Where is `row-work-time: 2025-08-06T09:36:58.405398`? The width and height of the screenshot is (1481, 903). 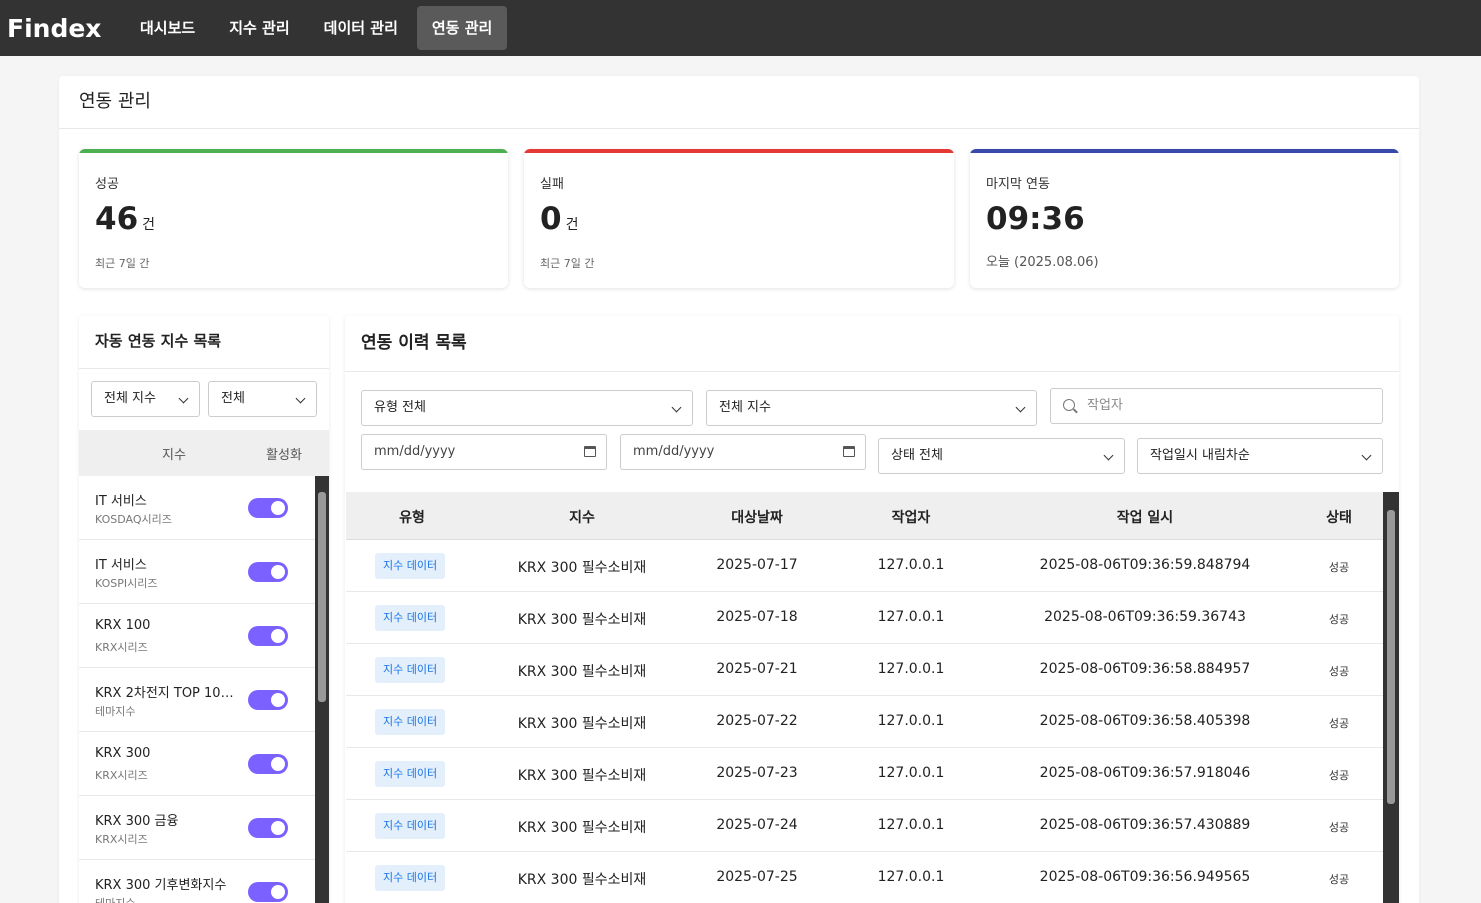 row-work-time: 2025-08-06T09:36:58.405398 is located at coordinates (1145, 721).